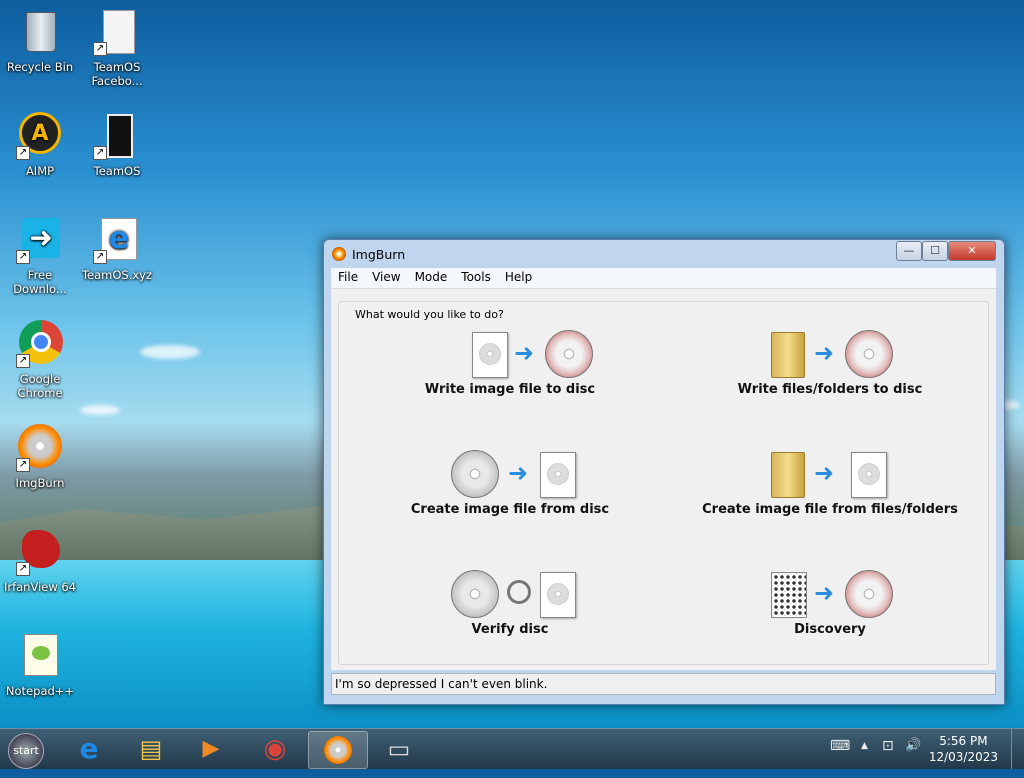 The image size is (1024, 778). What do you see at coordinates (117, 171) in the screenshot?
I see `desktop-icon-label: TeamOS` at bounding box center [117, 171].